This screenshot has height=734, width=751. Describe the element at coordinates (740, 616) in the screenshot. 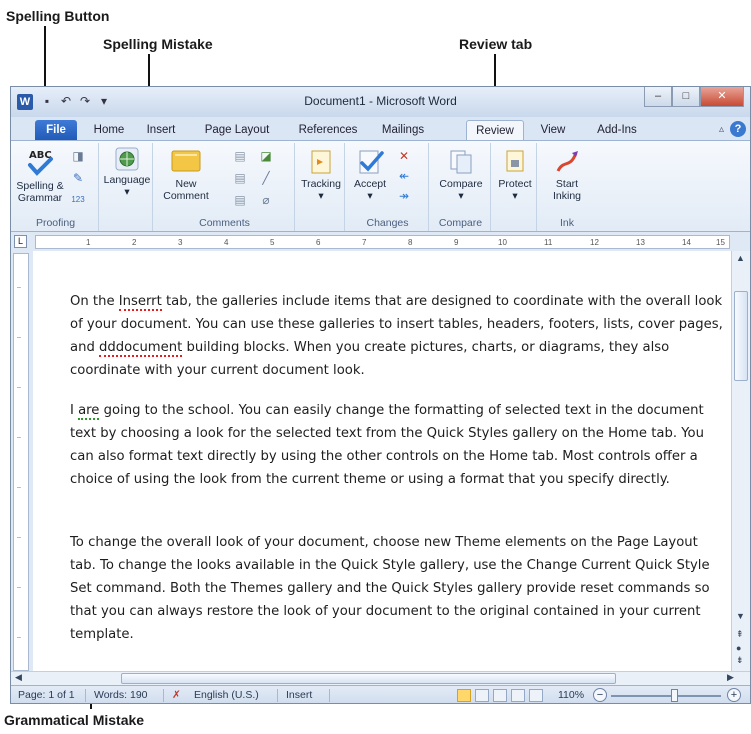

I see `scroll-down-icon: ▼` at that location.